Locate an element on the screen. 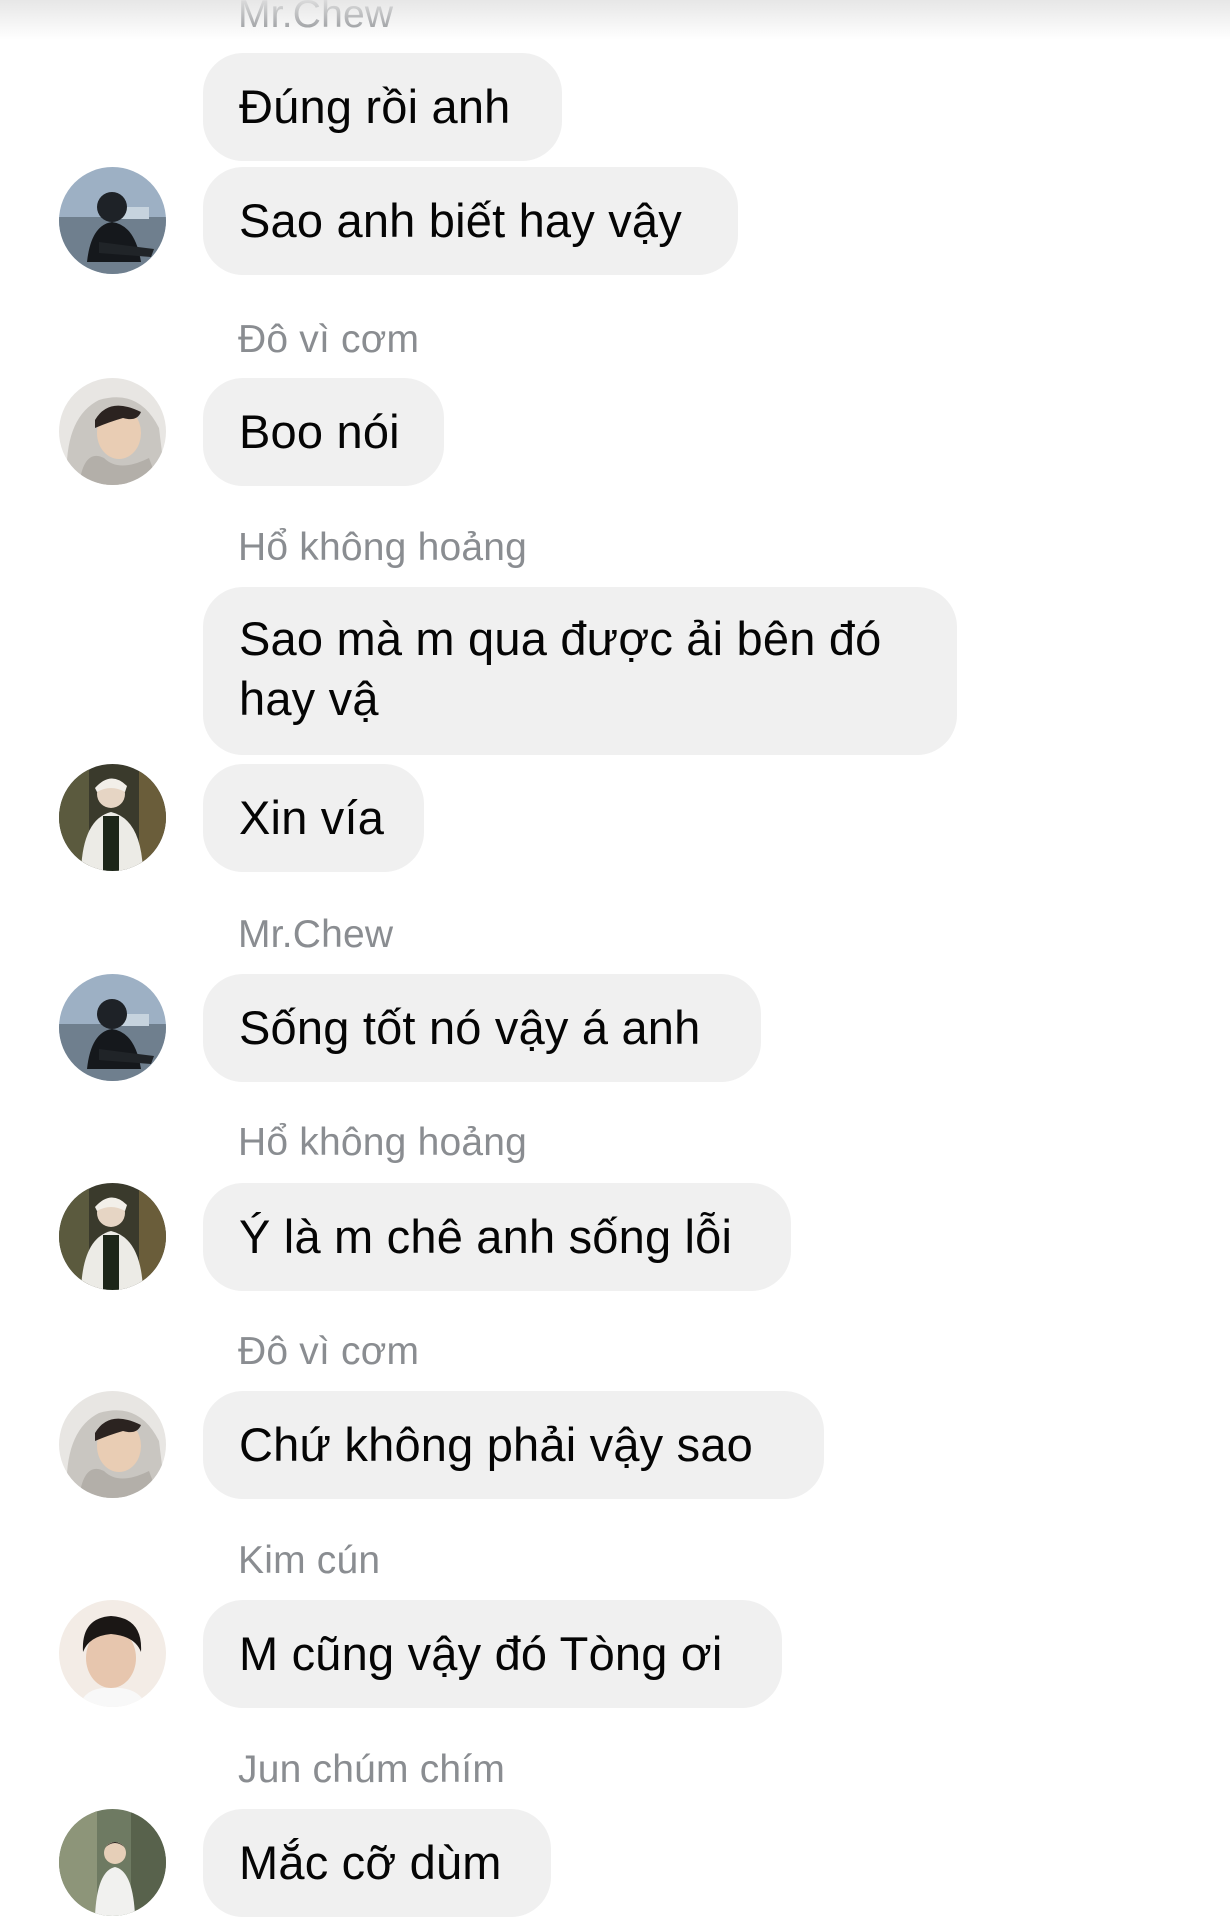 This screenshot has height=1920, width=1230. avatar-kim-cun-icon is located at coordinates (112, 1653).